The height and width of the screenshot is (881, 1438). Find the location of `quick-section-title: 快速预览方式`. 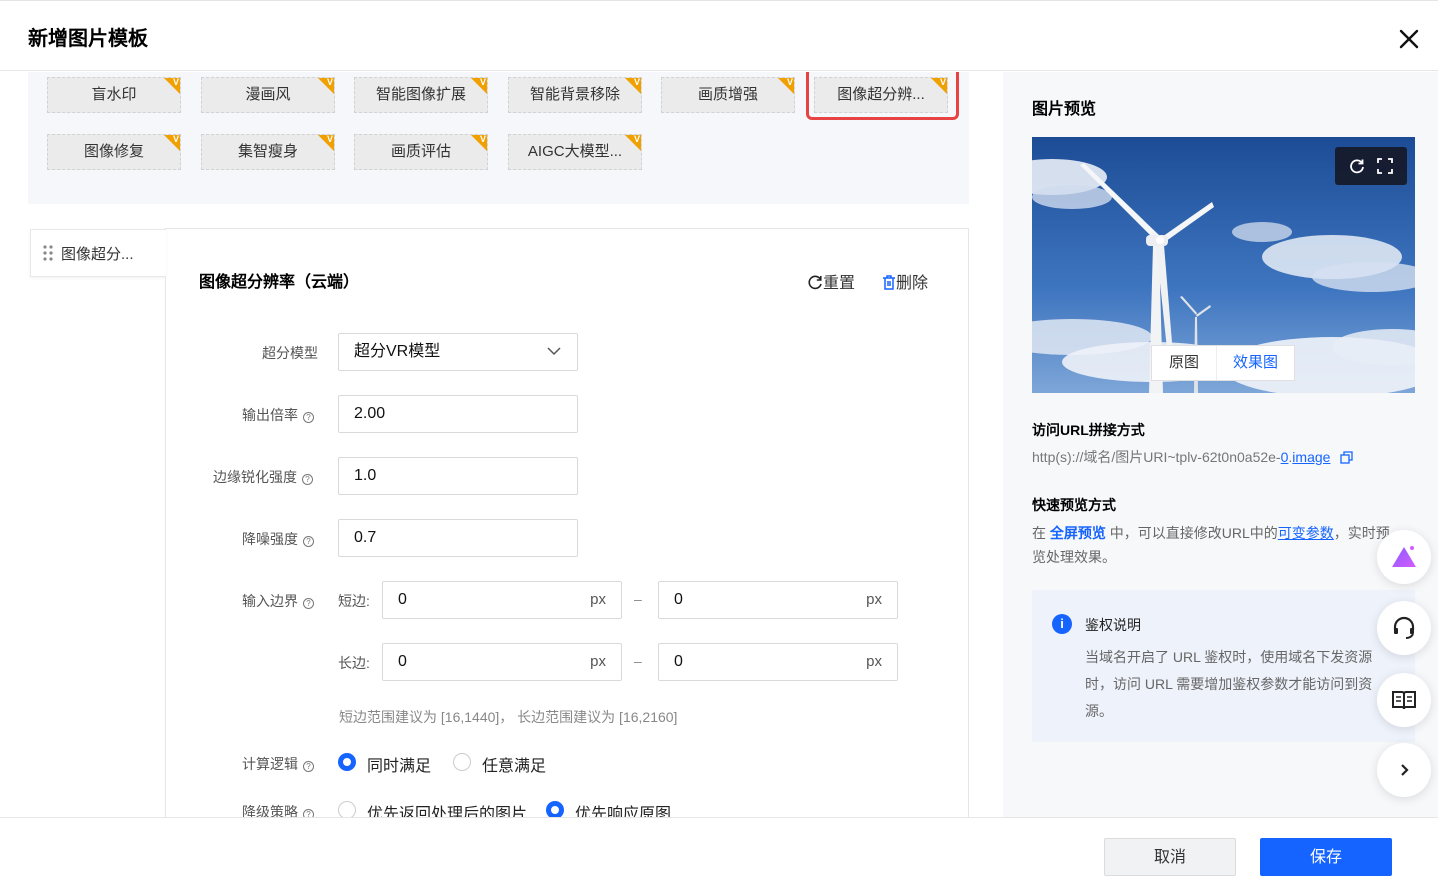

quick-section-title: 快速预览方式 is located at coordinates (1074, 505).